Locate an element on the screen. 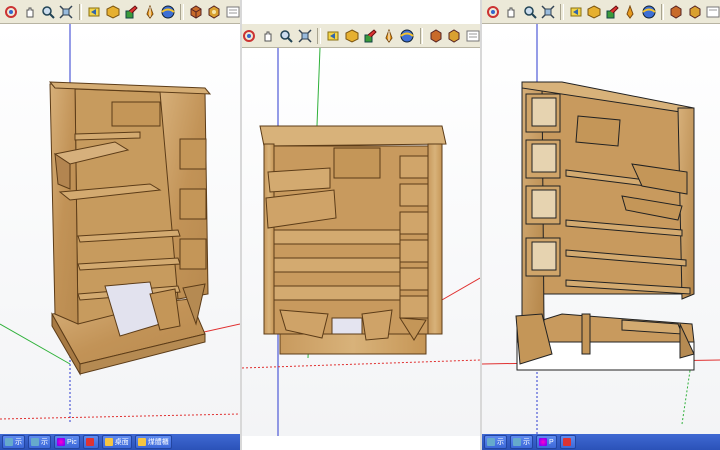  taskbar-item: 煤體櫃 is located at coordinates (153, 442).